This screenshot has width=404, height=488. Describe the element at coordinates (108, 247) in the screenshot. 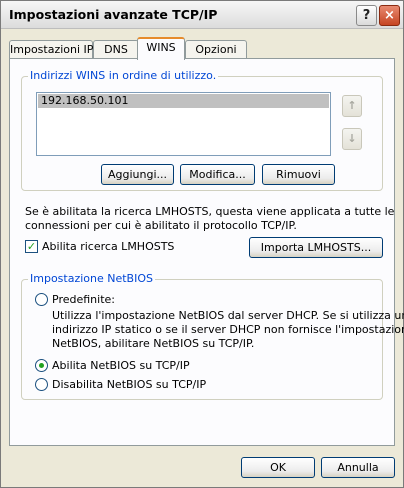

I see `lmhosts-checkbox-label: Abilita ricerca LMHOSTS` at that location.